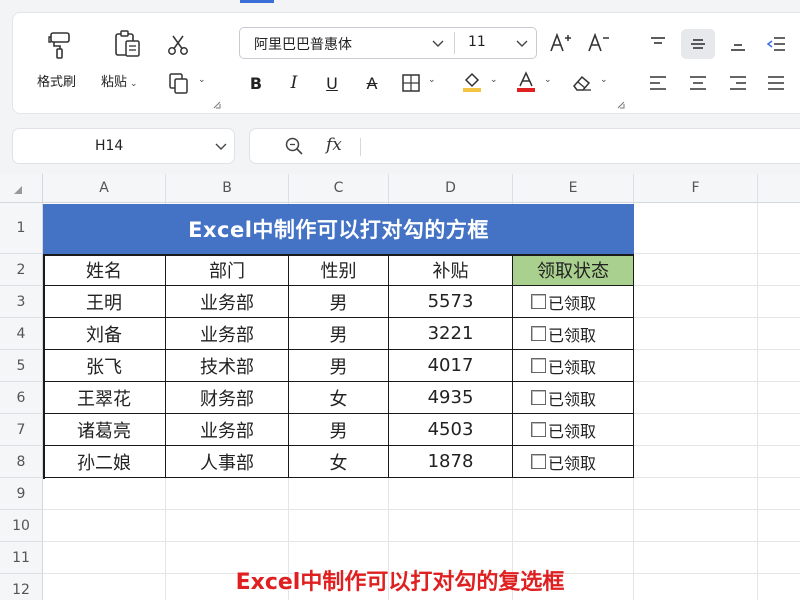 This screenshot has height=600, width=800. Describe the element at coordinates (227, 188) in the screenshot. I see `column-header-b: B` at that location.